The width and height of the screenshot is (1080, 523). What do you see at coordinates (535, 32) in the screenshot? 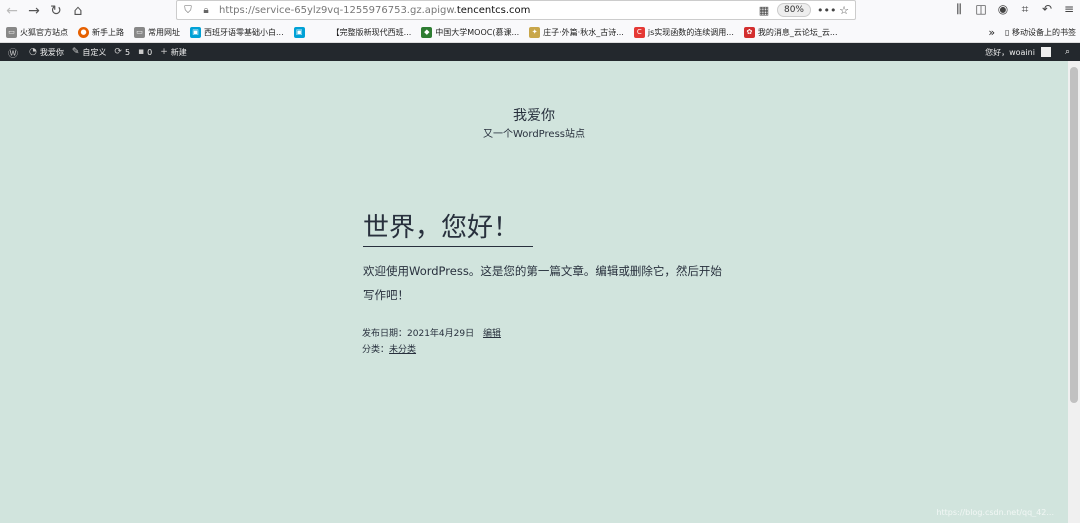
I see `poetry-icon: ✦` at bounding box center [535, 32].